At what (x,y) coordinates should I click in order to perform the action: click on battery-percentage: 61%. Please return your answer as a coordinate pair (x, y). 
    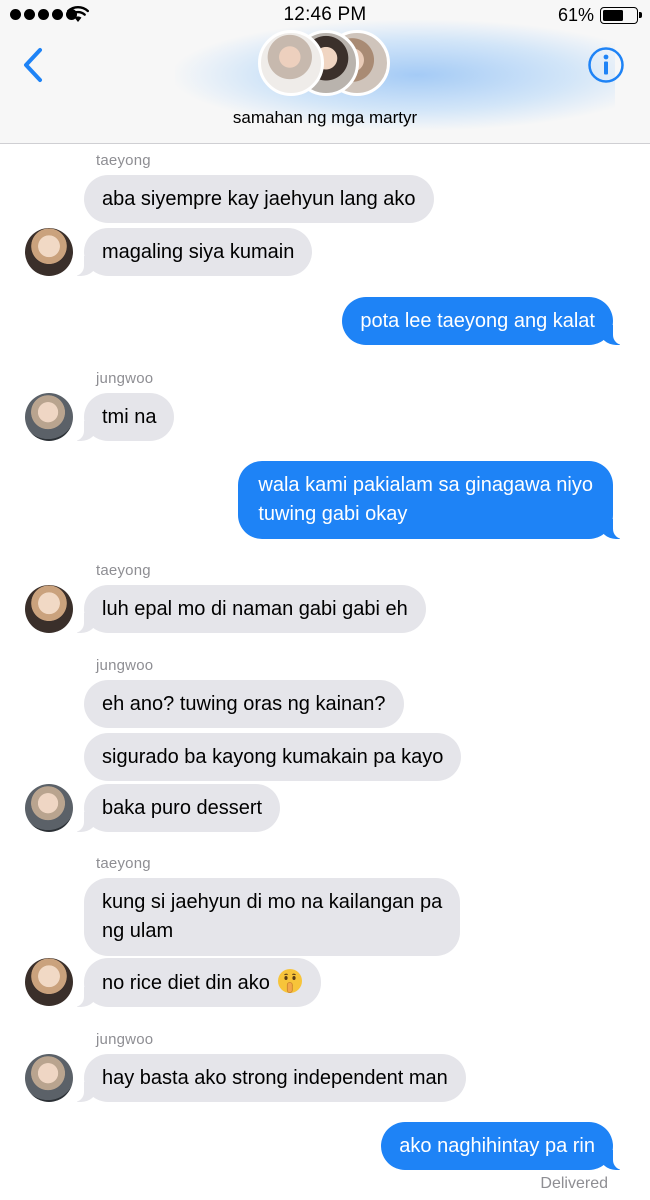
    Looking at the image, I should click on (575, 15).